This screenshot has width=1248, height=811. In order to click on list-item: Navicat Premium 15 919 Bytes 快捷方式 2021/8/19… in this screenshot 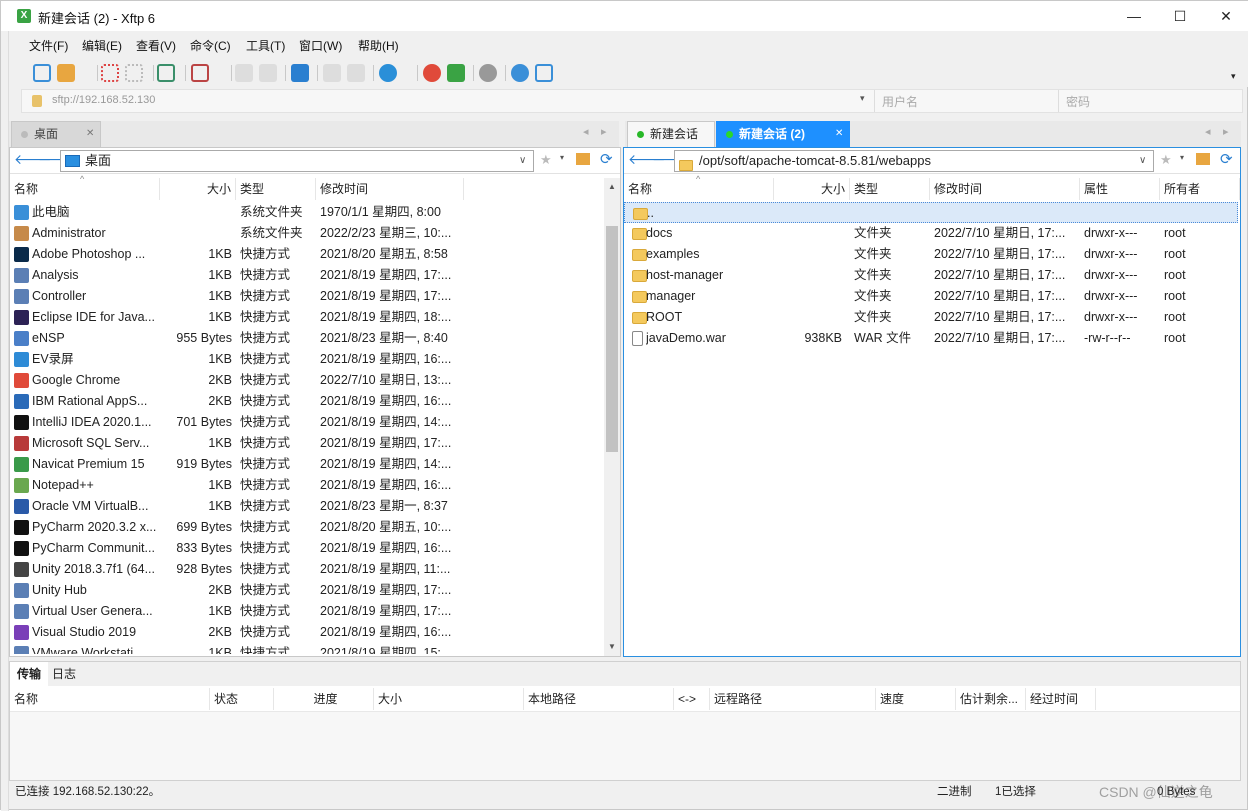, I will do `click(307, 464)`.